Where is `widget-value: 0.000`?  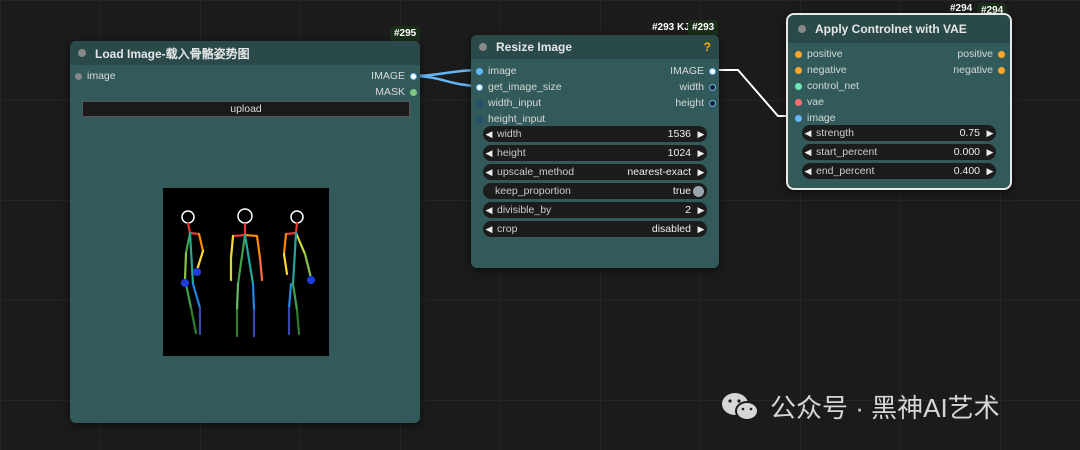
widget-value: 0.000 is located at coordinates (966, 152).